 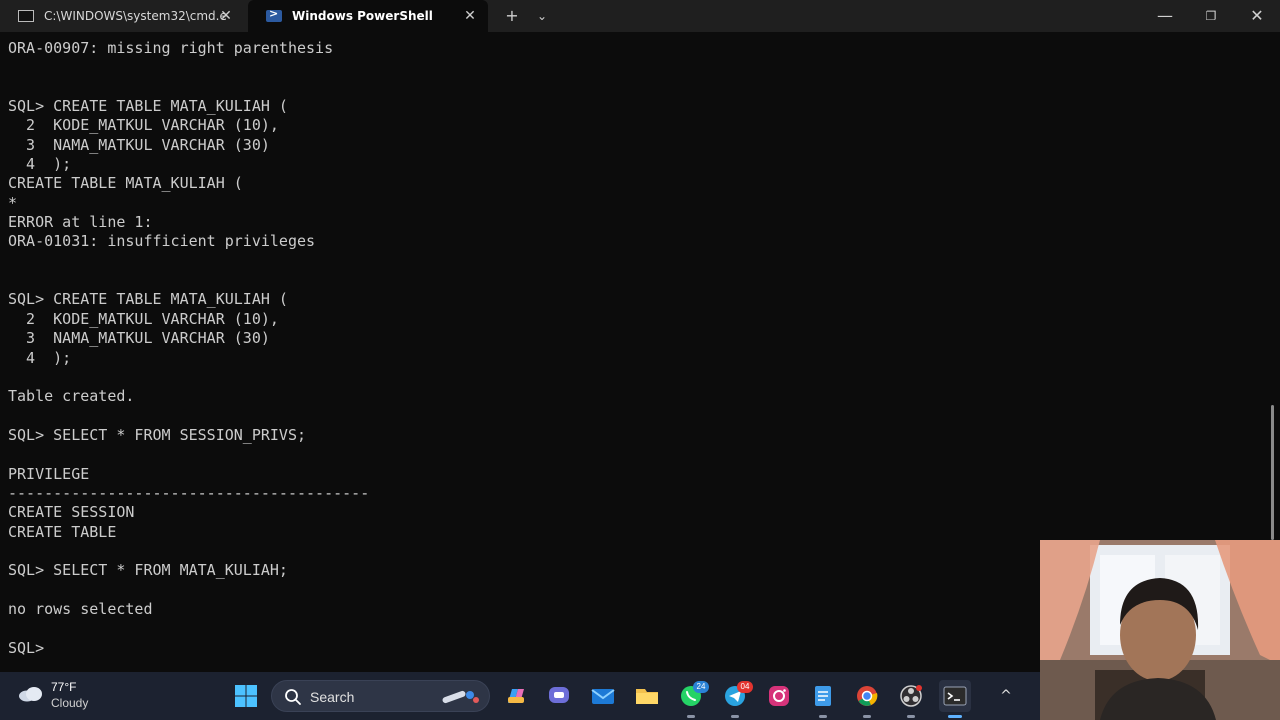 I want to click on teams-icon, so click(x=559, y=696).